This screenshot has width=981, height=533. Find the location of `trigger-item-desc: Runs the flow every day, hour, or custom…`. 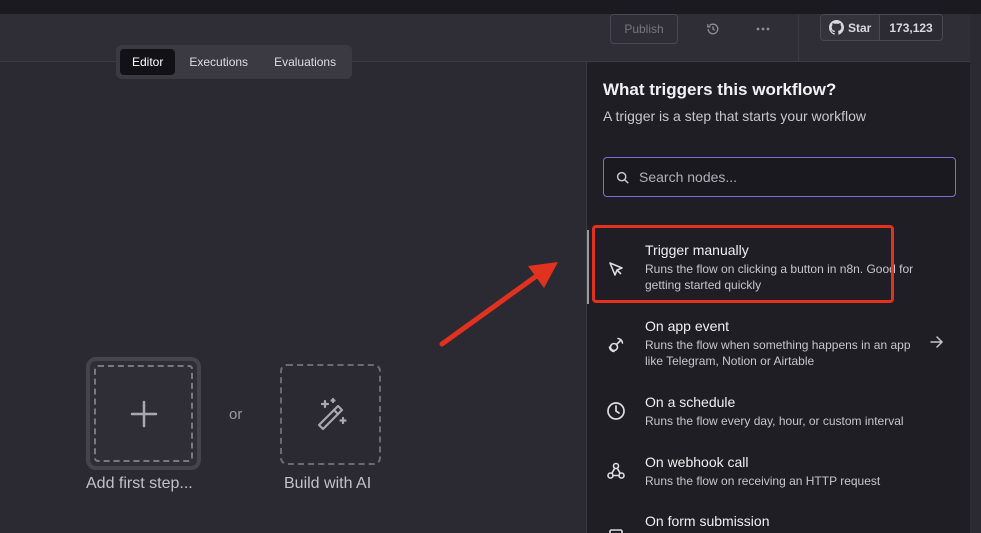

trigger-item-desc: Runs the flow every day, hour, or custom… is located at coordinates (774, 421).